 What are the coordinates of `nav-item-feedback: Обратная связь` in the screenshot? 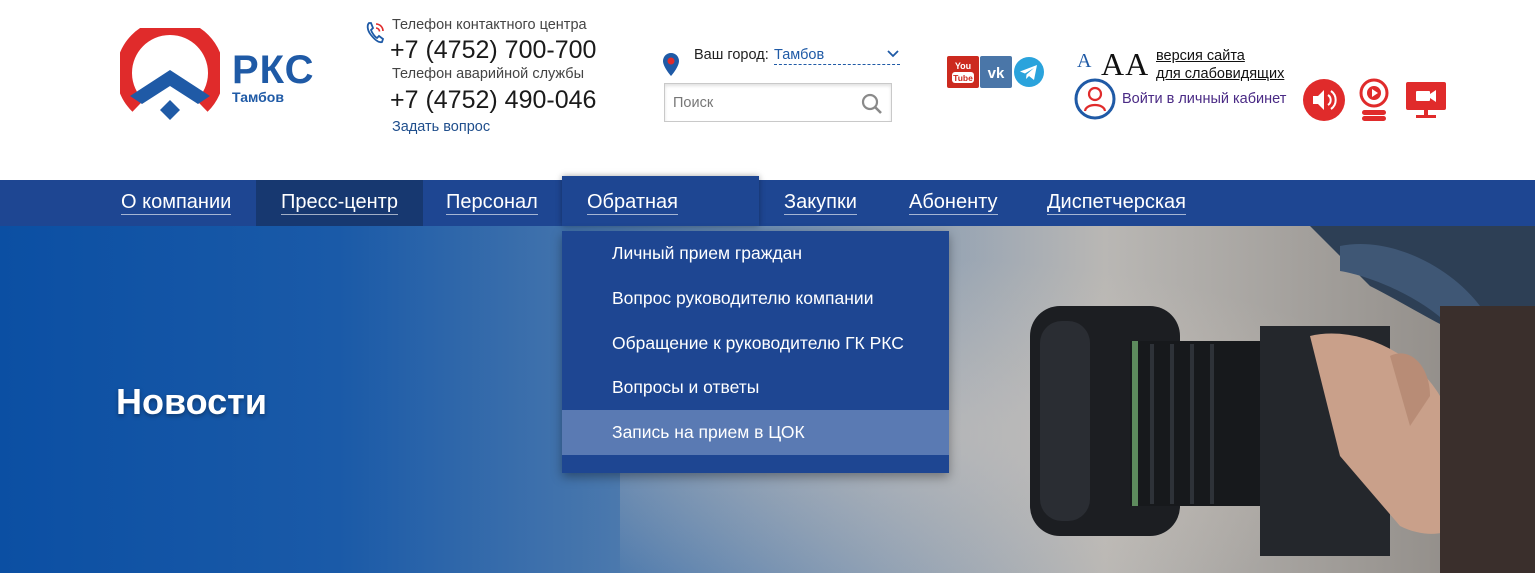 It's located at (660, 221).